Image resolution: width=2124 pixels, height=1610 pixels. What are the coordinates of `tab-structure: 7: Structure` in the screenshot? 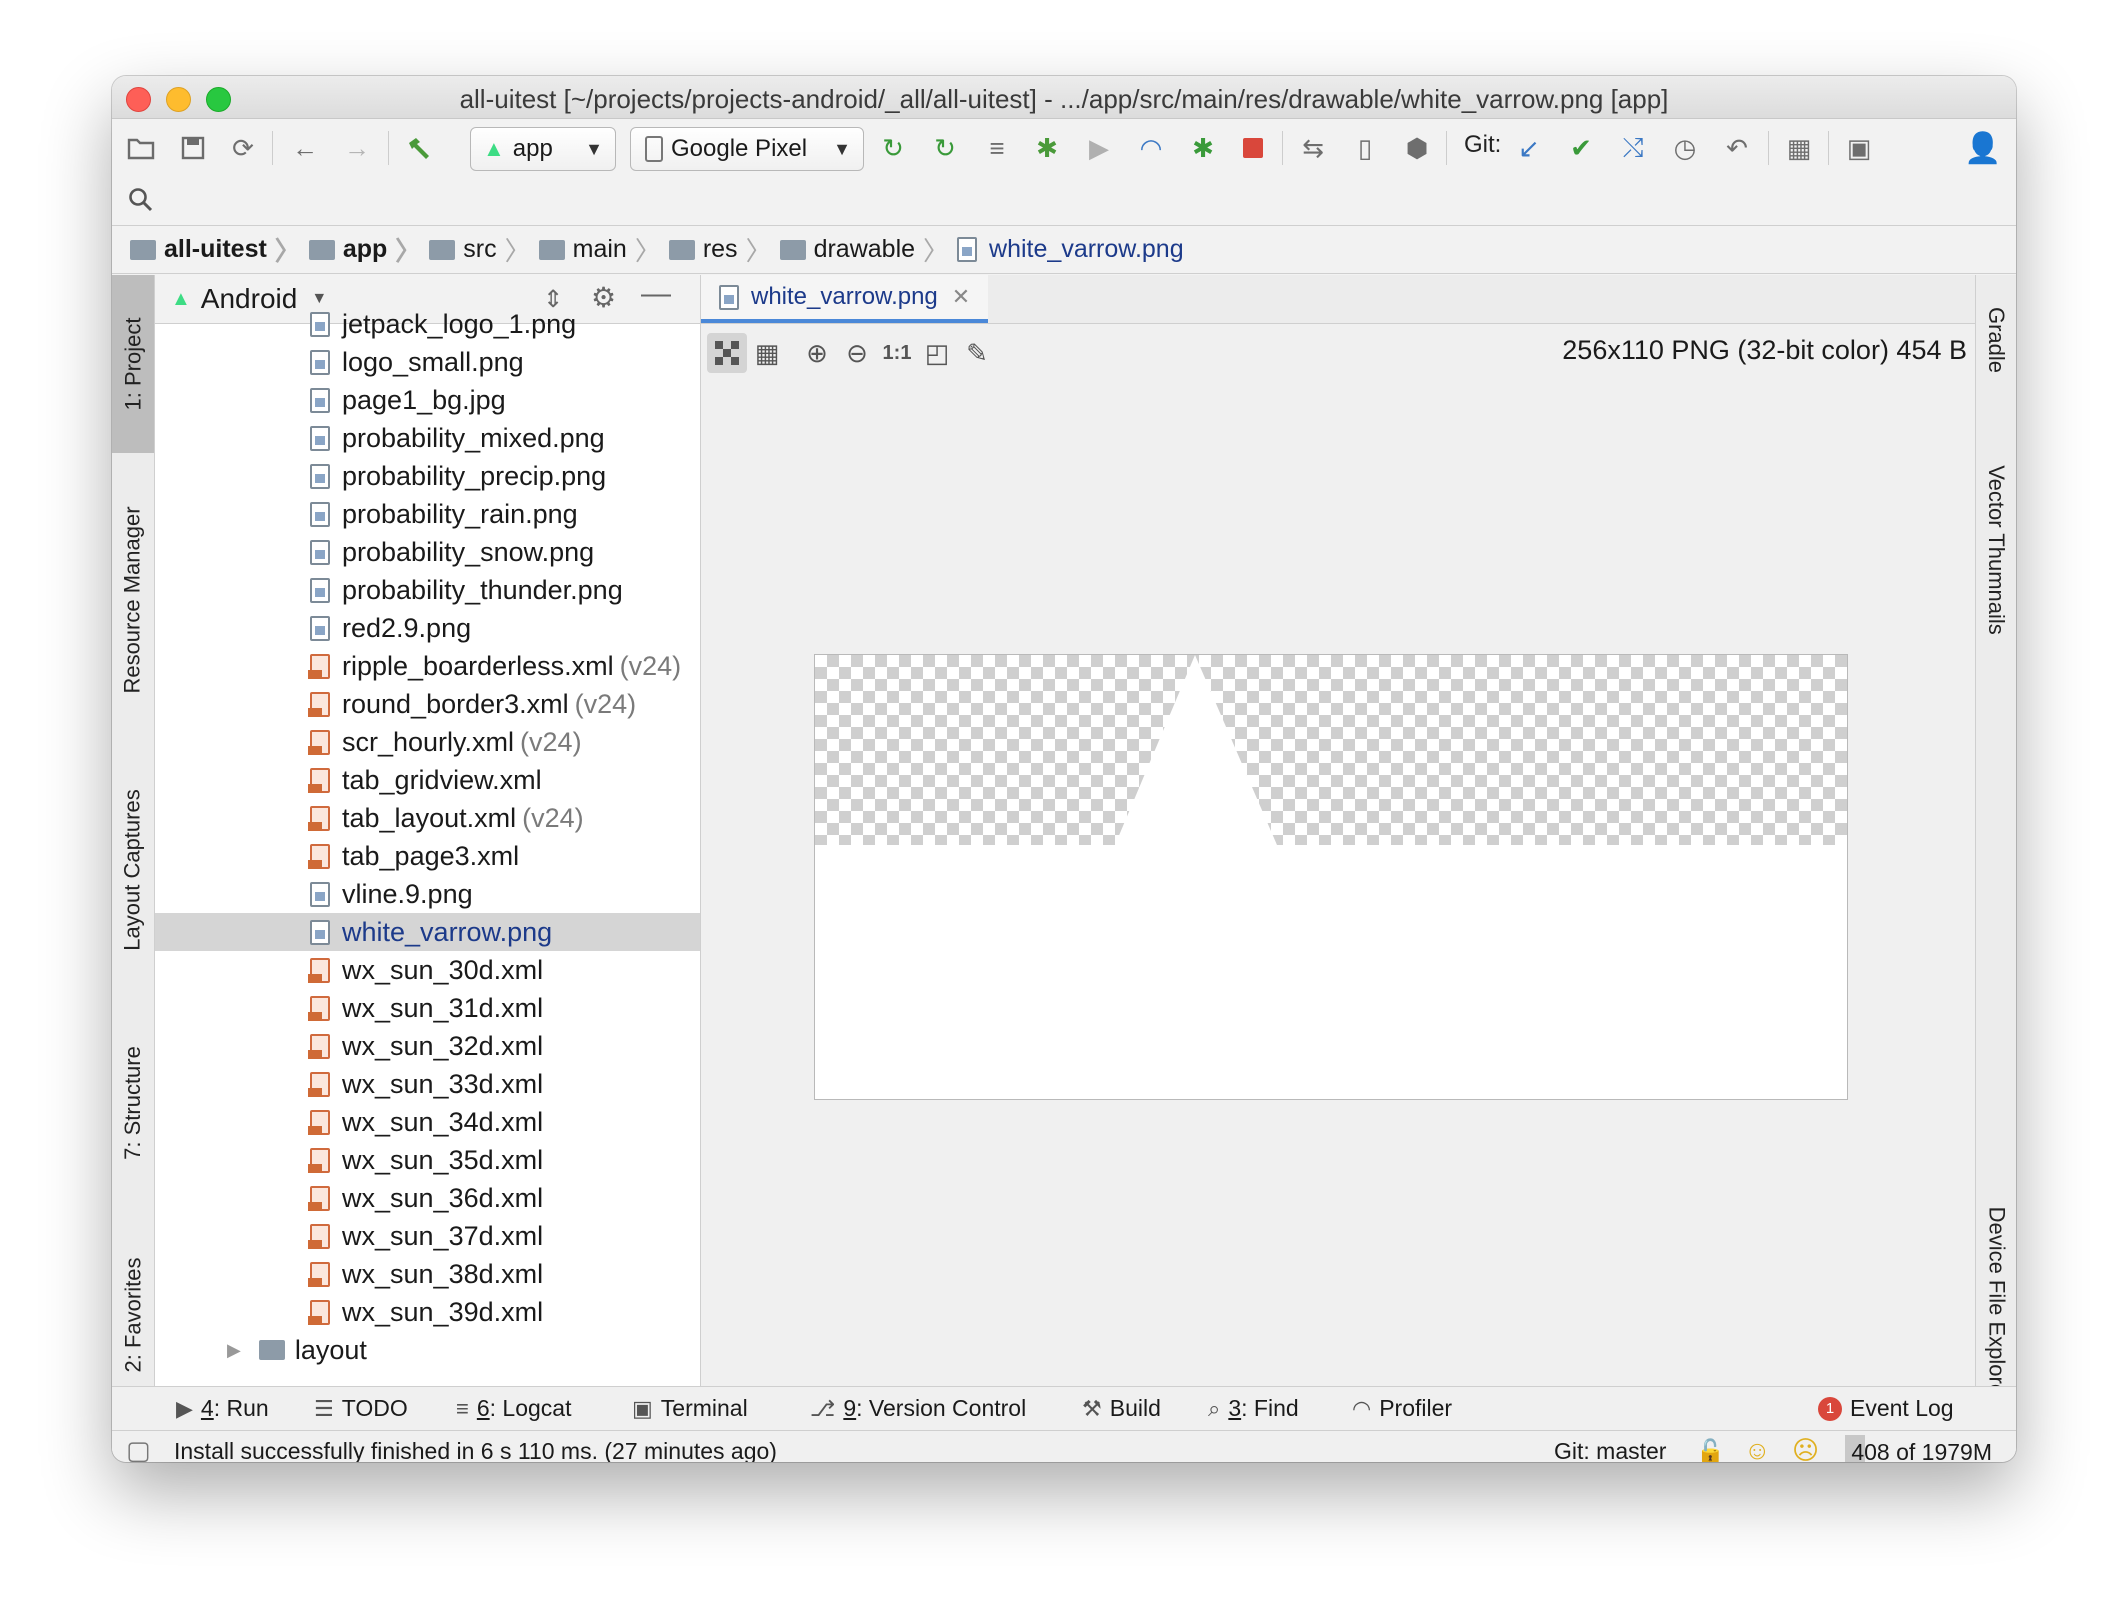 It's located at (133, 1103).